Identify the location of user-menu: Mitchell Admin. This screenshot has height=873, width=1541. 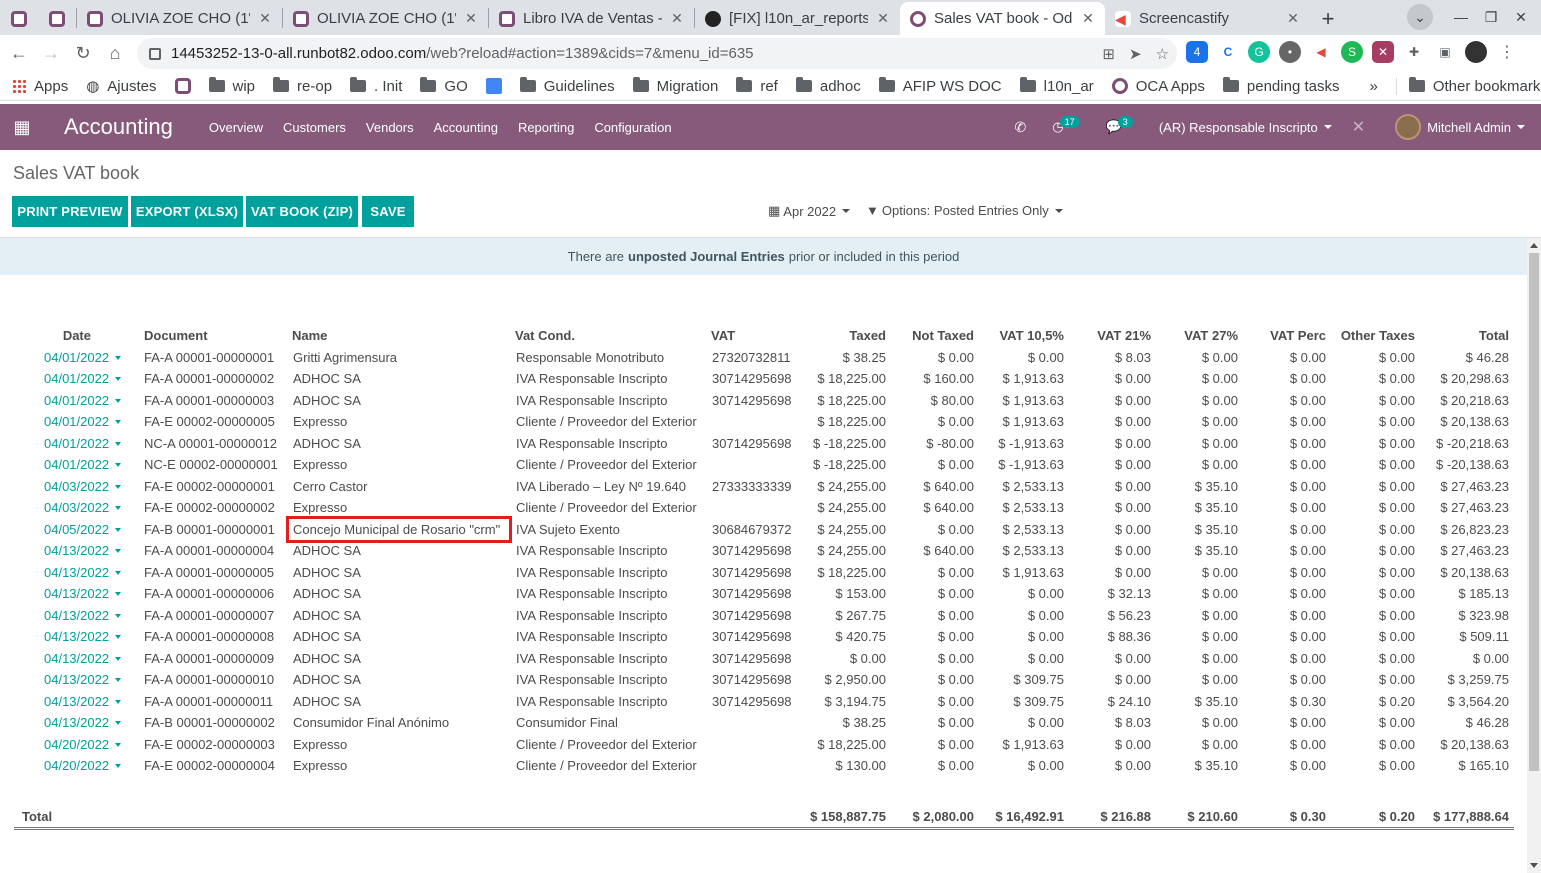
(1460, 127).